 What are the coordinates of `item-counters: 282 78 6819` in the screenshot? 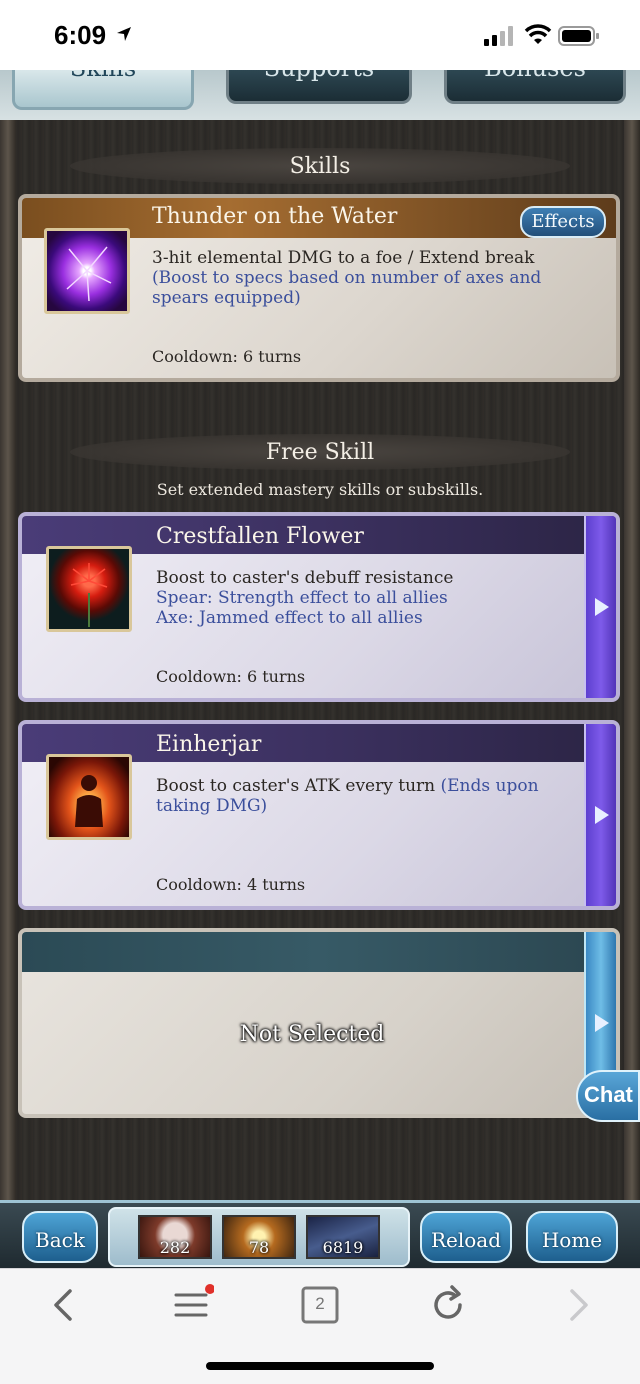 It's located at (259, 1237).